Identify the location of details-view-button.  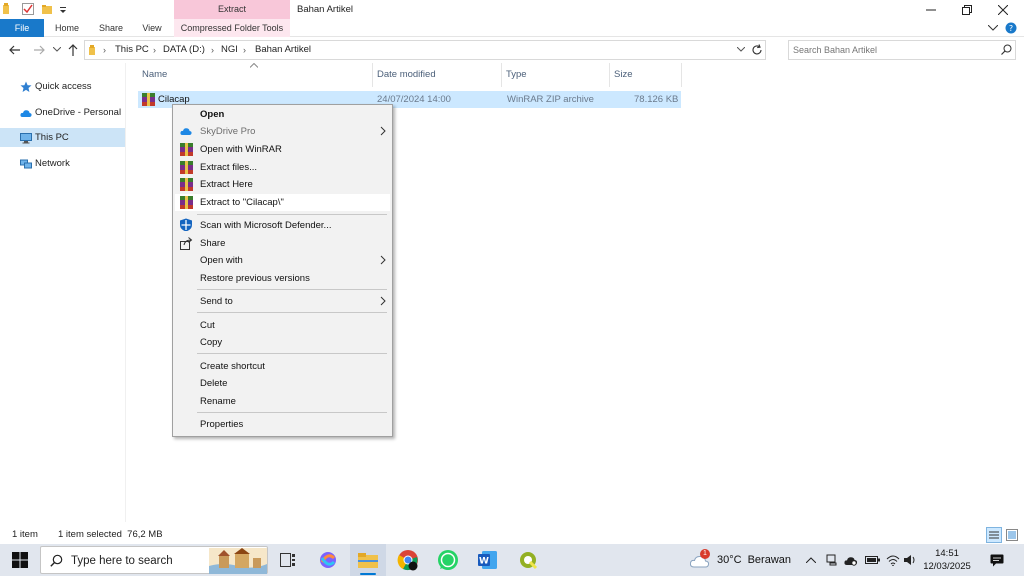
(994, 535).